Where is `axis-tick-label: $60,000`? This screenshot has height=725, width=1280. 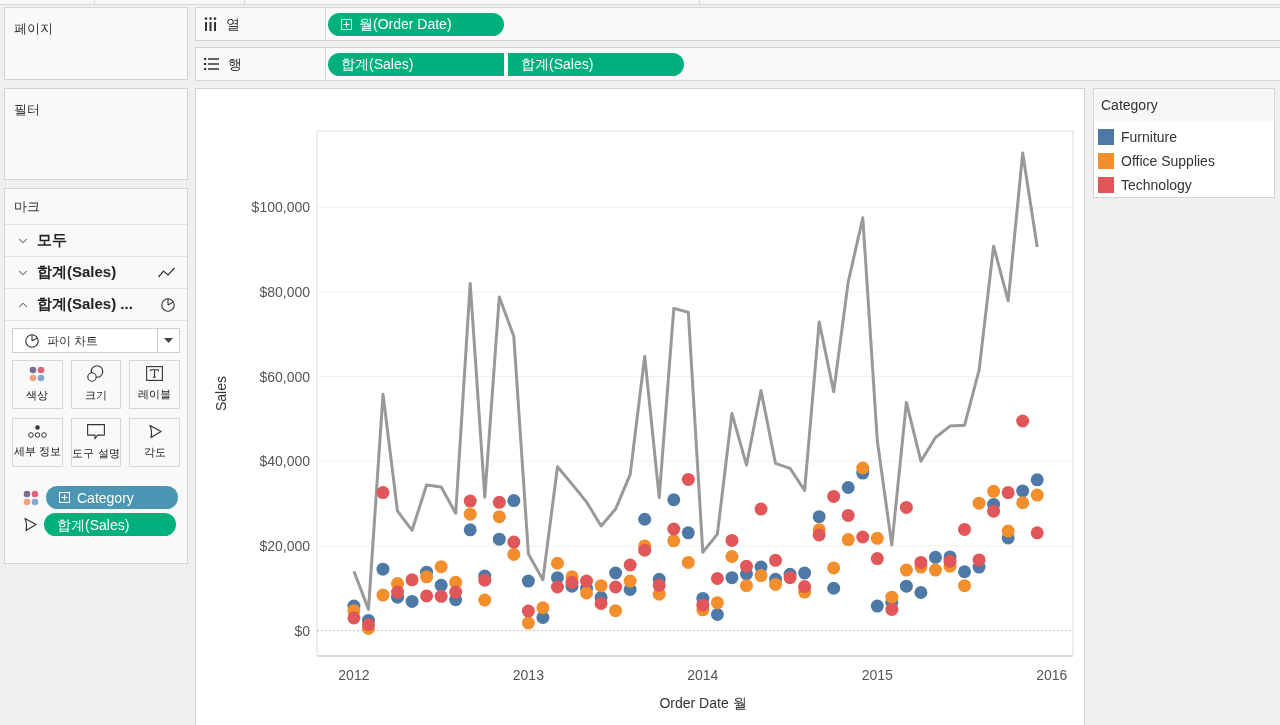
axis-tick-label: $60,000 is located at coordinates (284, 376).